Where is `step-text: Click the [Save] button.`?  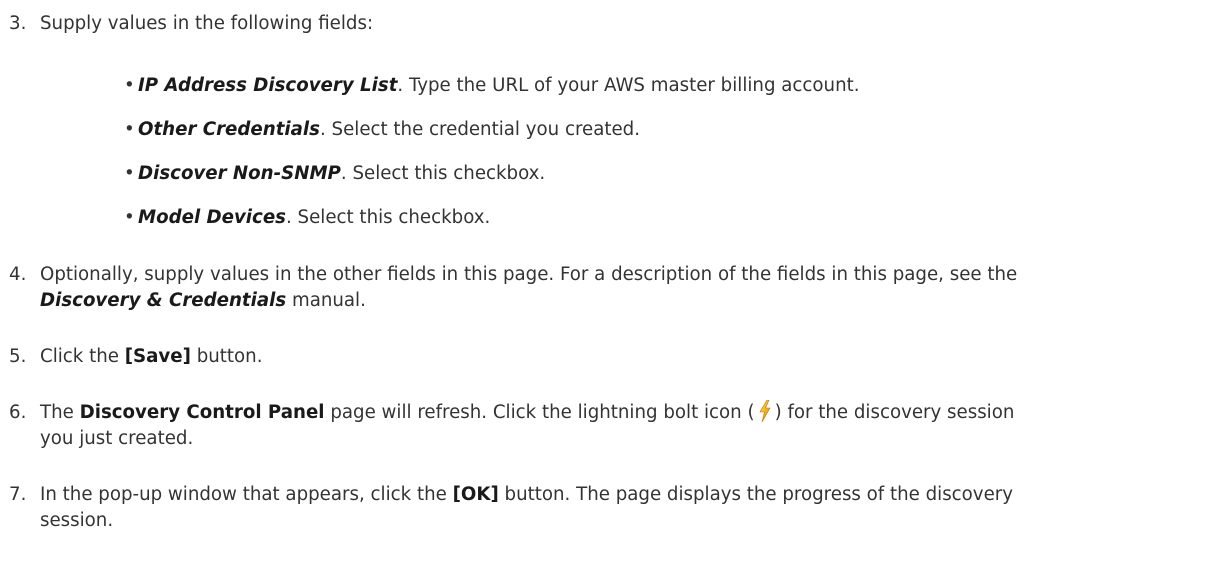 step-text: Click the [Save] button. is located at coordinates (151, 357).